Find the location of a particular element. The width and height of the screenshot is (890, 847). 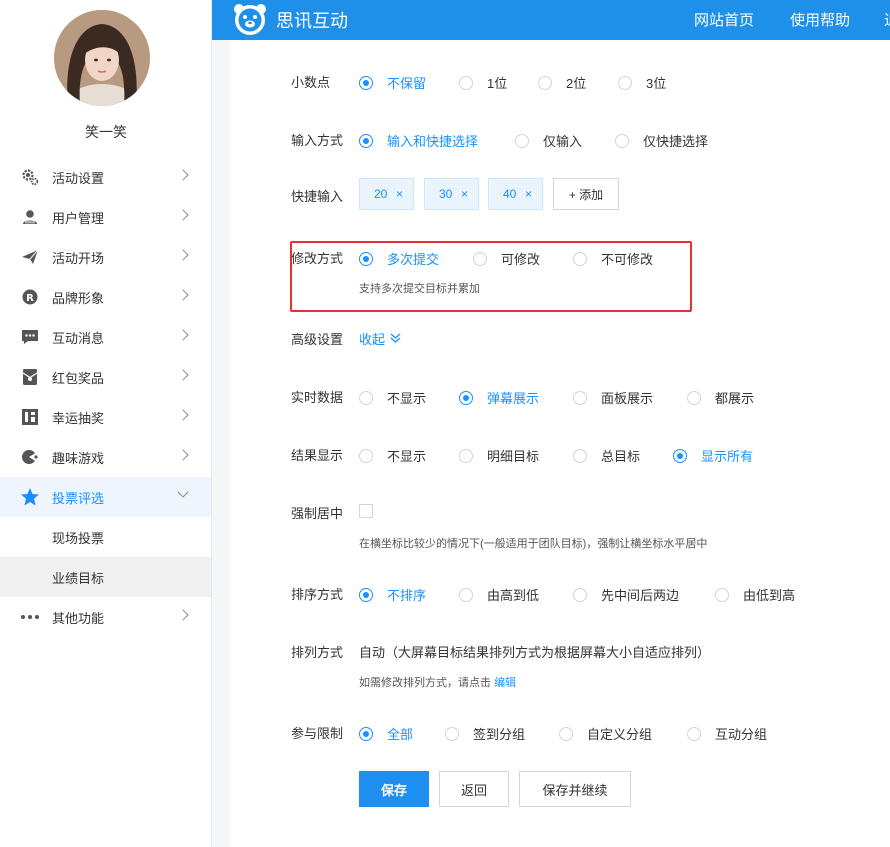

radio-label: 由低到高 is located at coordinates (769, 595).